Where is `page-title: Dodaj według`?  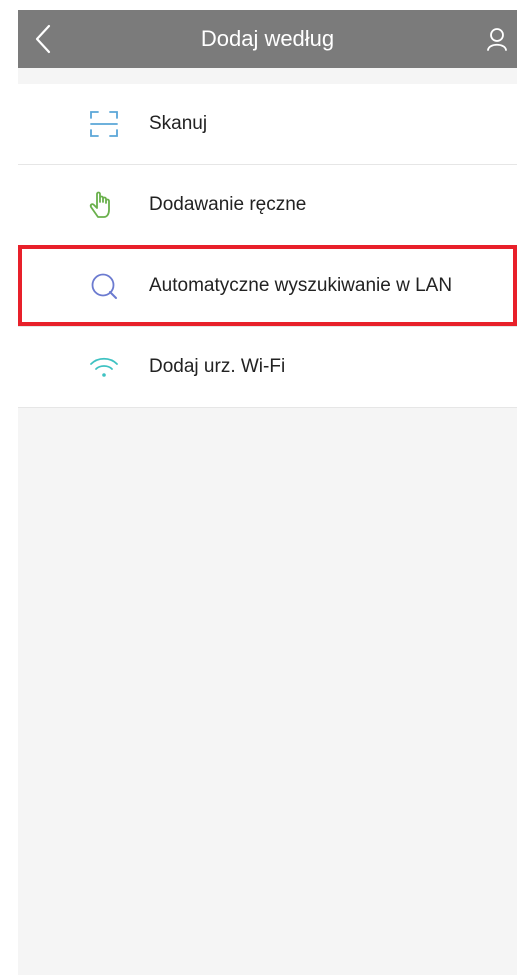 page-title: Dodaj według is located at coordinates (267, 38).